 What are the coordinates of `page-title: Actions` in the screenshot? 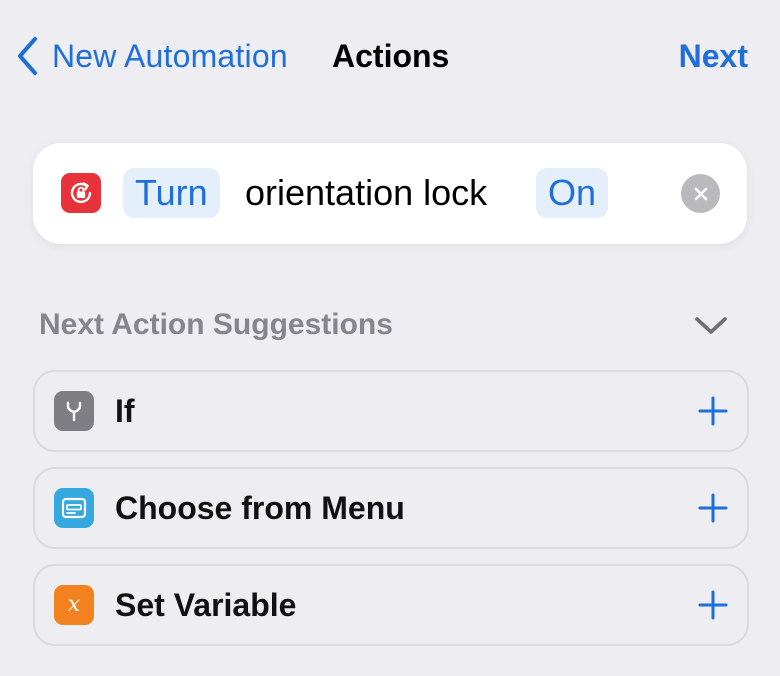 It's located at (391, 56).